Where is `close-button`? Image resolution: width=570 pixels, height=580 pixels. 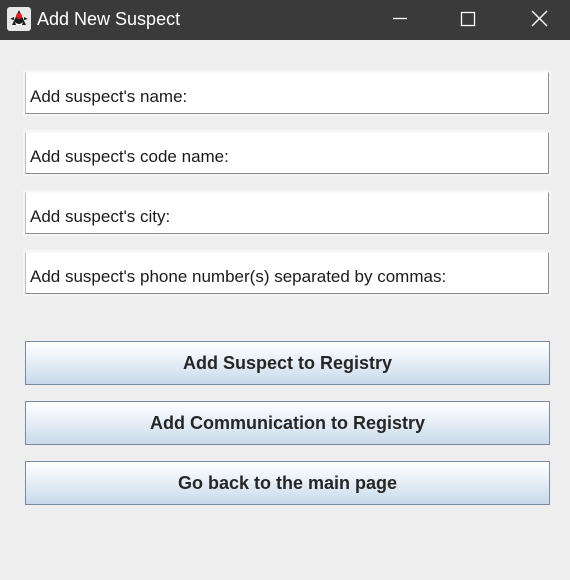
close-button is located at coordinates (539, 20).